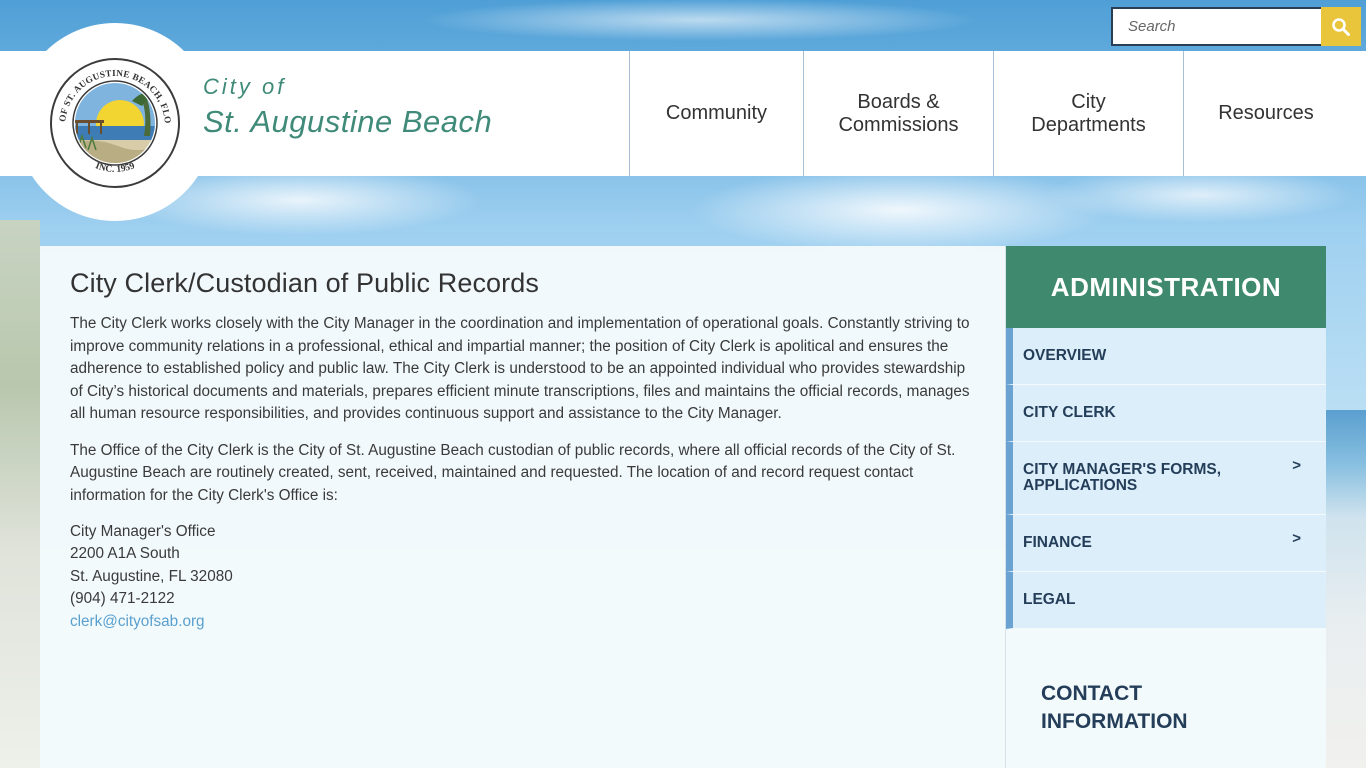  I want to click on search-icon, so click(1341, 26).